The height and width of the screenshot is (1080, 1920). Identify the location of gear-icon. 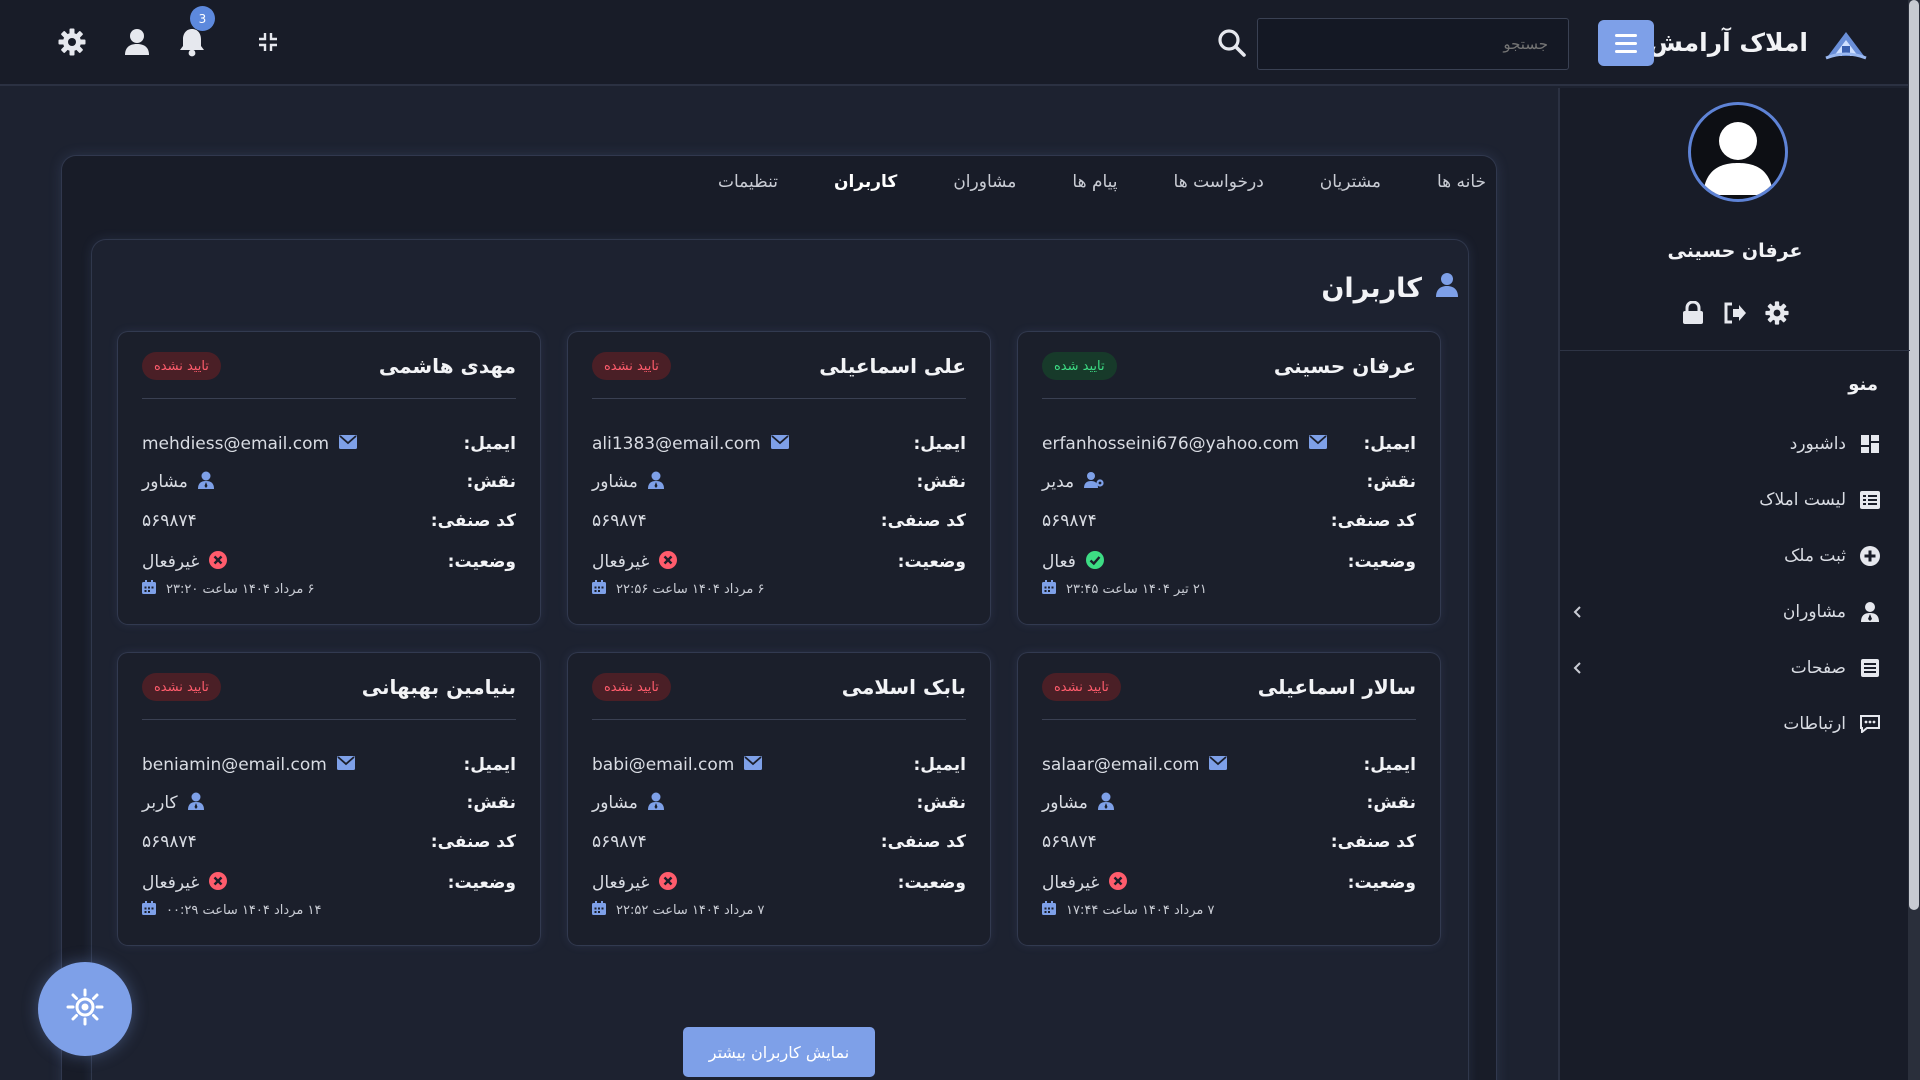
(72, 42).